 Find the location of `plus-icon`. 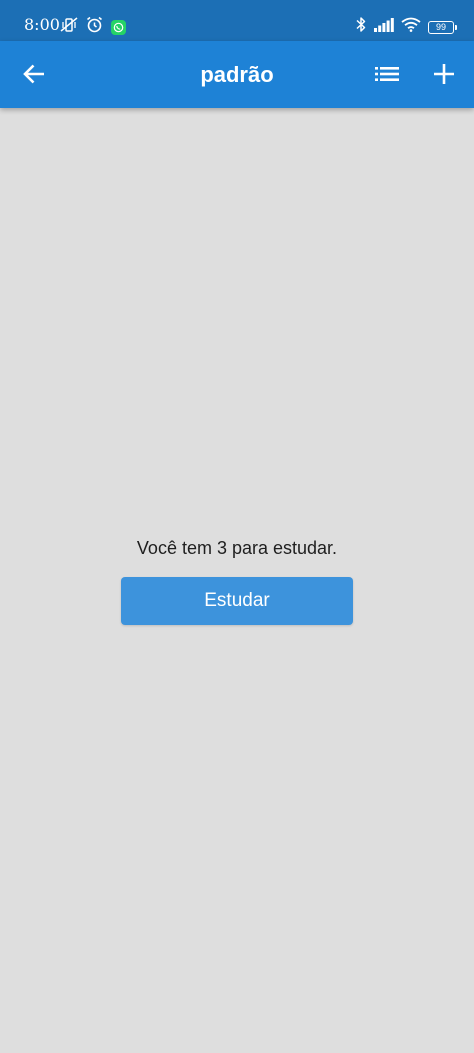

plus-icon is located at coordinates (444, 74).